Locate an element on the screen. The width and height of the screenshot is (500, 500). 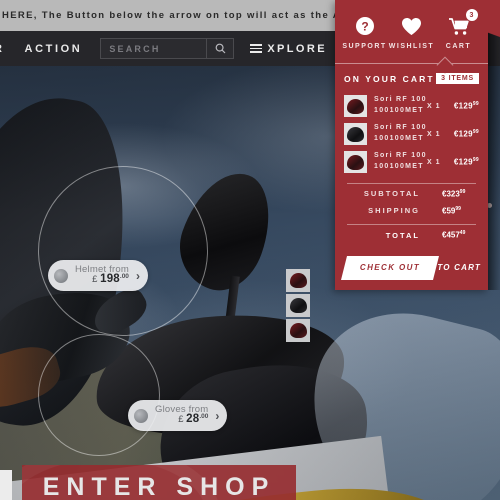
cart-items-badge: 3 ITEMS is located at coordinates (457, 78).